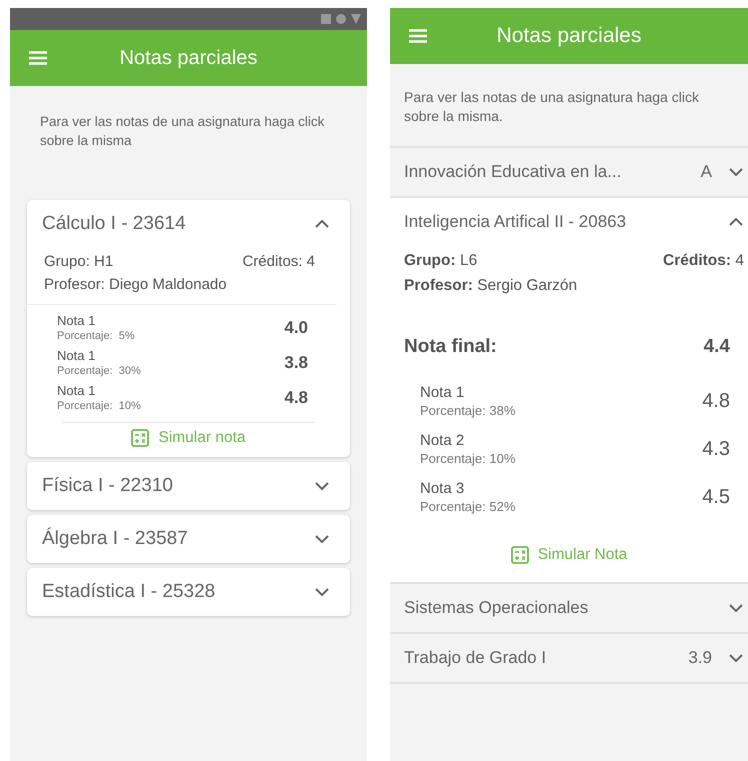 The width and height of the screenshot is (748, 761). What do you see at coordinates (173, 592) in the screenshot?
I see `subject-title: Estadística I - 25328` at bounding box center [173, 592].